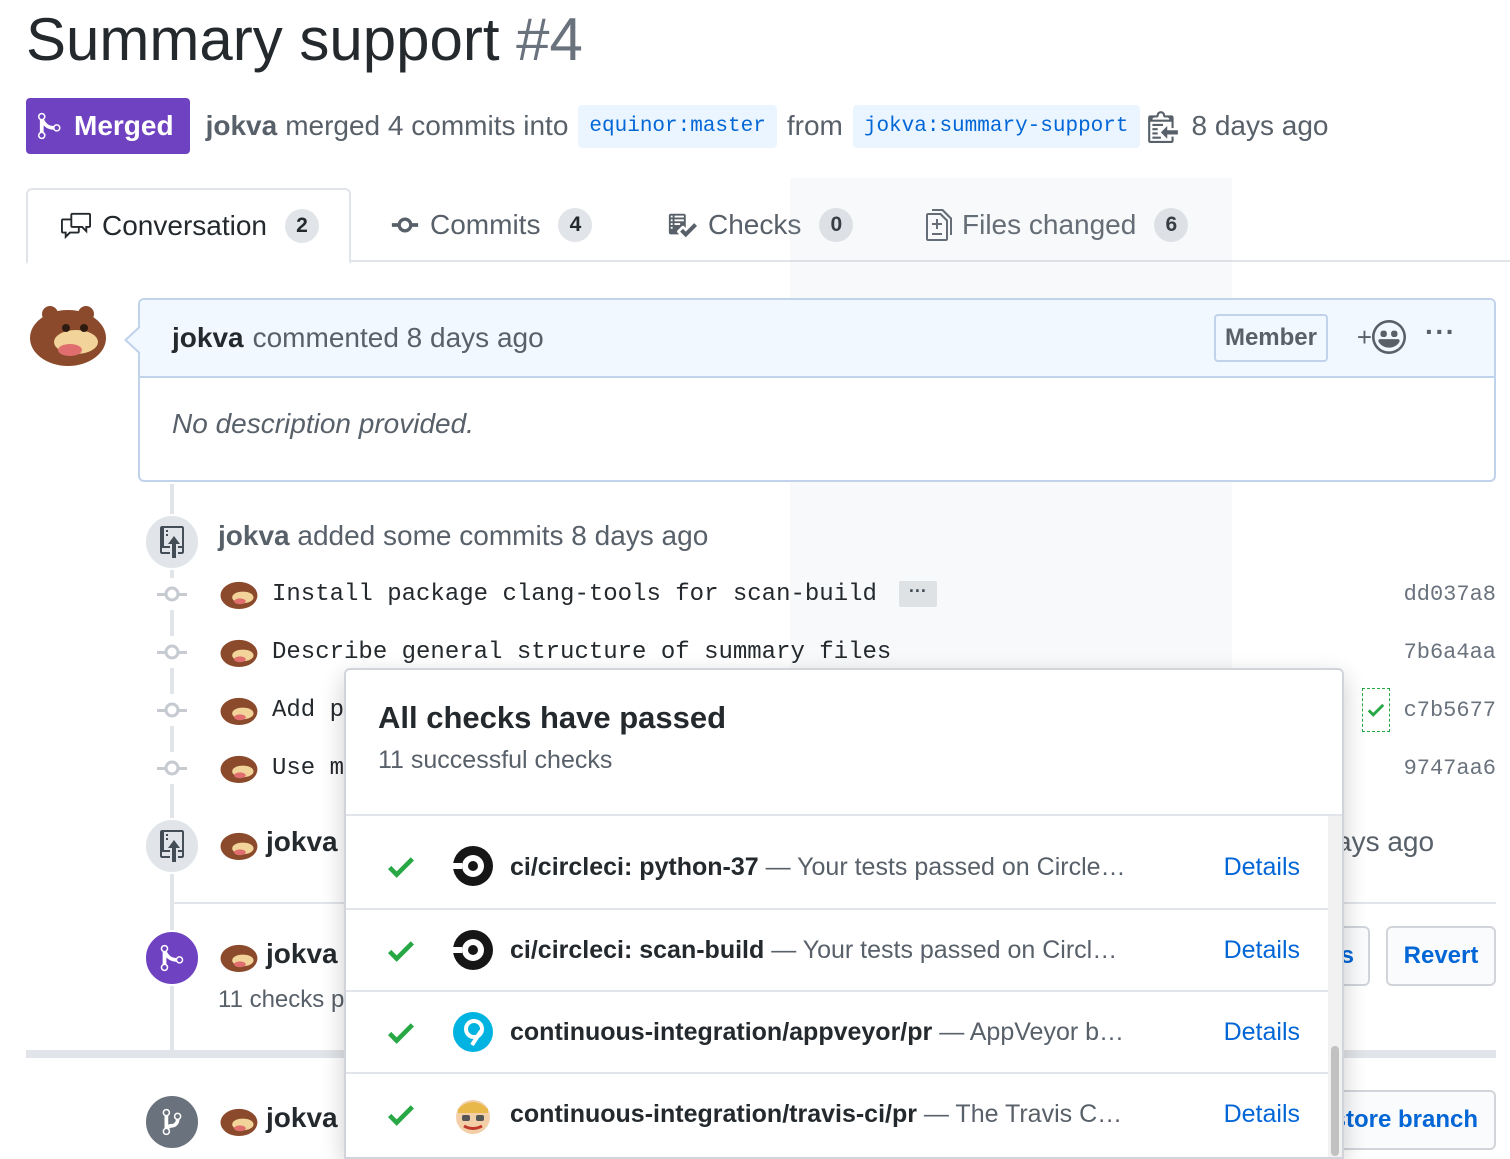 The height and width of the screenshot is (1159, 1510). I want to click on checks-popover-subtitle: 11 successful checks, so click(495, 760).